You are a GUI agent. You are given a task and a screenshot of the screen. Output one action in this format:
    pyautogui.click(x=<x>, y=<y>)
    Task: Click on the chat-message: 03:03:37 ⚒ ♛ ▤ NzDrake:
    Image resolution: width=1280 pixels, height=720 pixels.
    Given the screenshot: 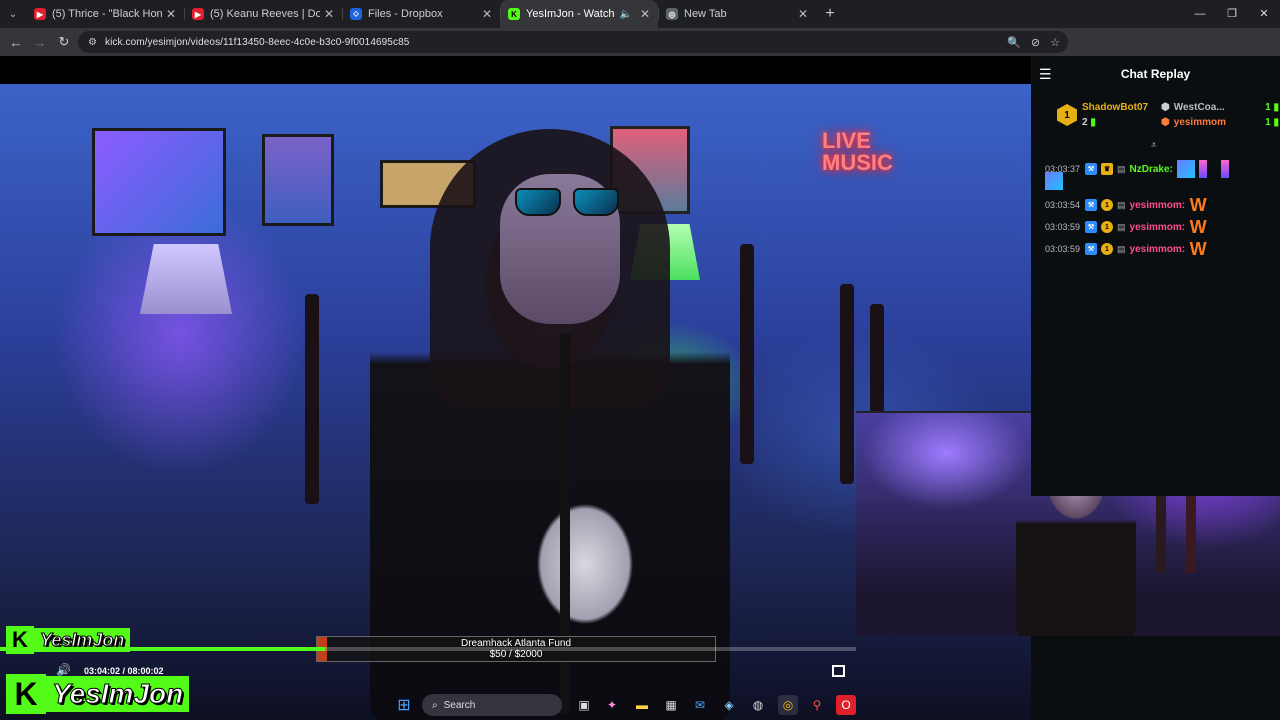 What is the action you would take?
    pyautogui.click(x=1137, y=169)
    